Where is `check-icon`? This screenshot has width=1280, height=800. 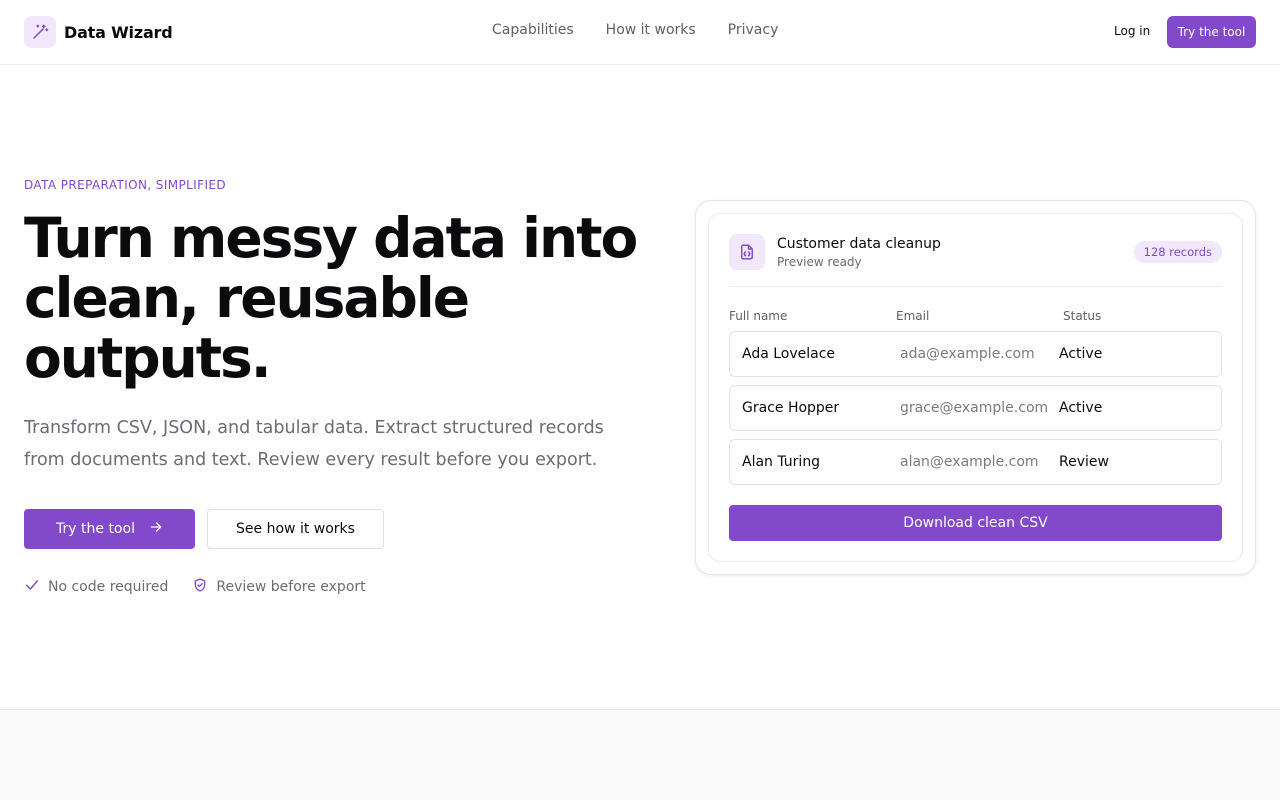
check-icon is located at coordinates (32, 587).